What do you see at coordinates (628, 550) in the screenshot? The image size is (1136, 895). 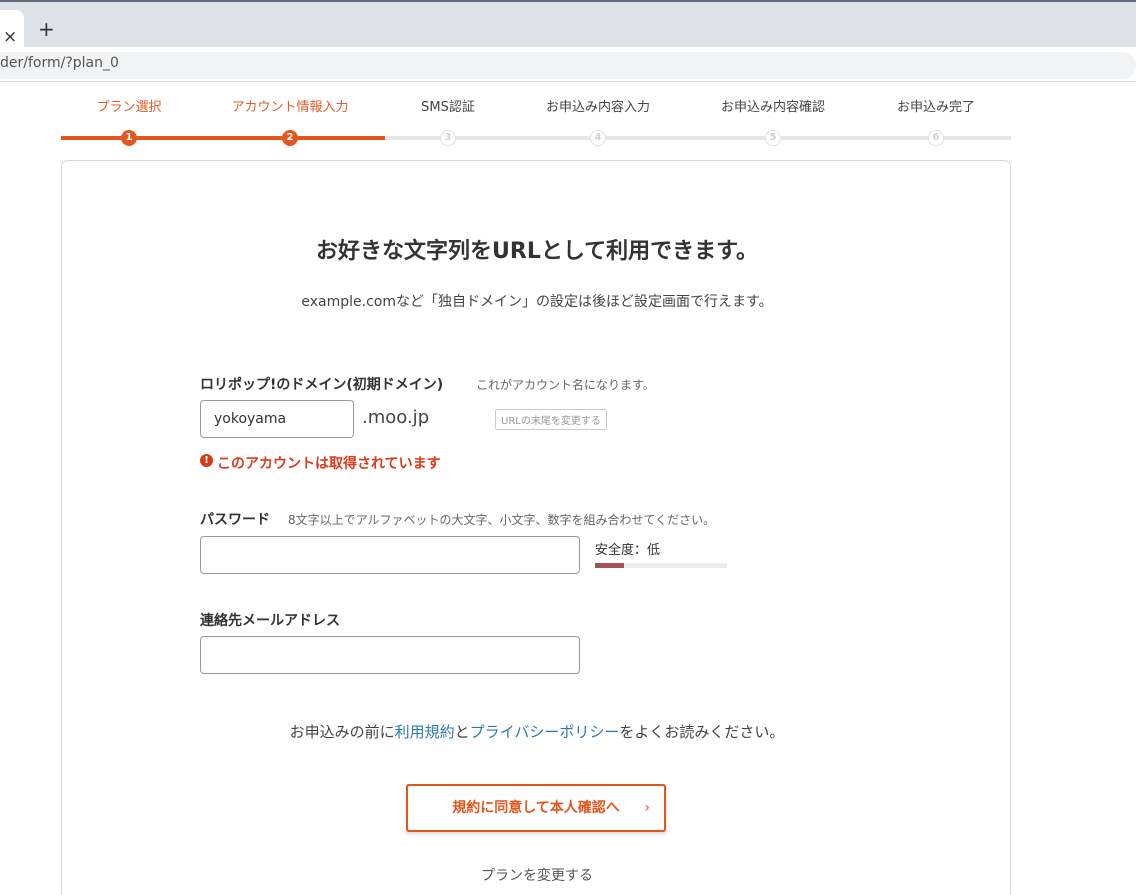 I see `password-strength-label: 安全度：低` at bounding box center [628, 550].